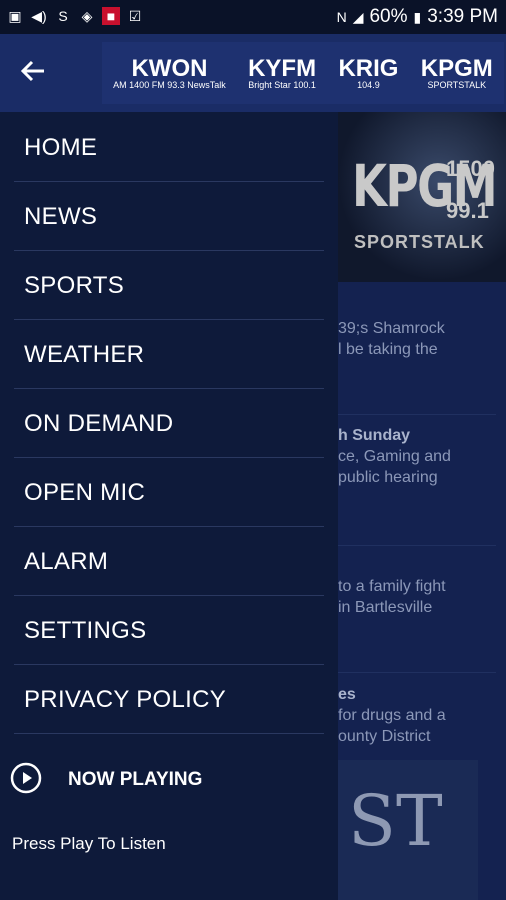  Describe the element at coordinates (392, 597) in the screenshot. I see `news-item: to a family fight in Bartlesville` at that location.